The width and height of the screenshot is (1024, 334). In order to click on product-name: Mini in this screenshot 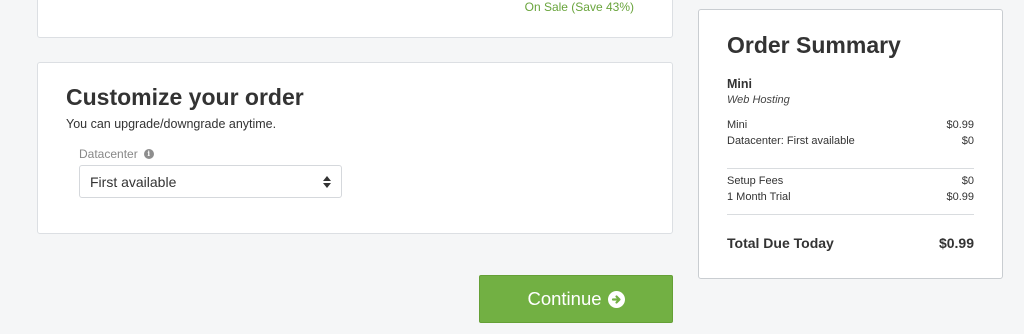, I will do `click(739, 84)`.